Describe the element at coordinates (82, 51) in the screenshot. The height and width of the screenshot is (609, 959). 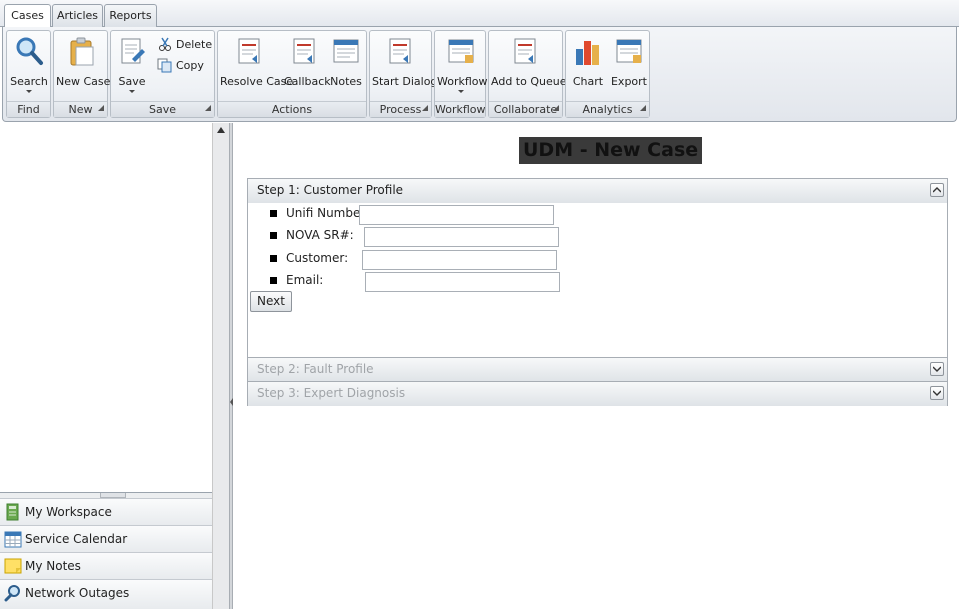
I see `new-case-icon` at that location.